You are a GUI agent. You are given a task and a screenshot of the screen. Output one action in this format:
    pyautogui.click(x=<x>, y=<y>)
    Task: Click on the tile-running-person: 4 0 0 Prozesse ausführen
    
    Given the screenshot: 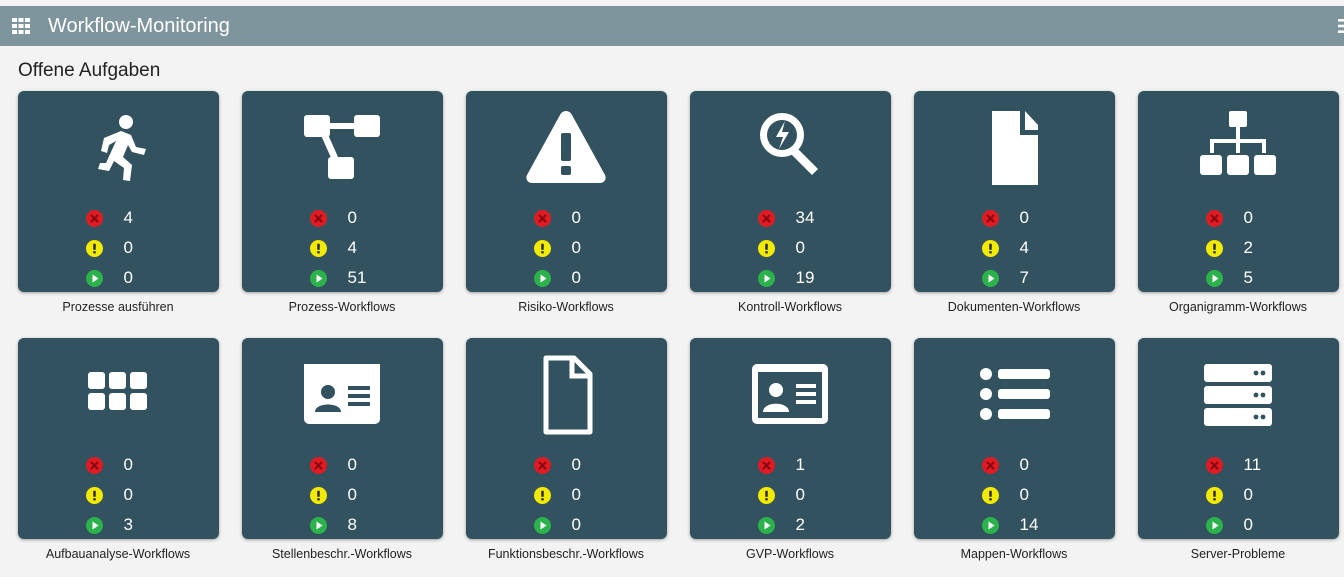 What is the action you would take?
    pyautogui.click(x=118, y=202)
    